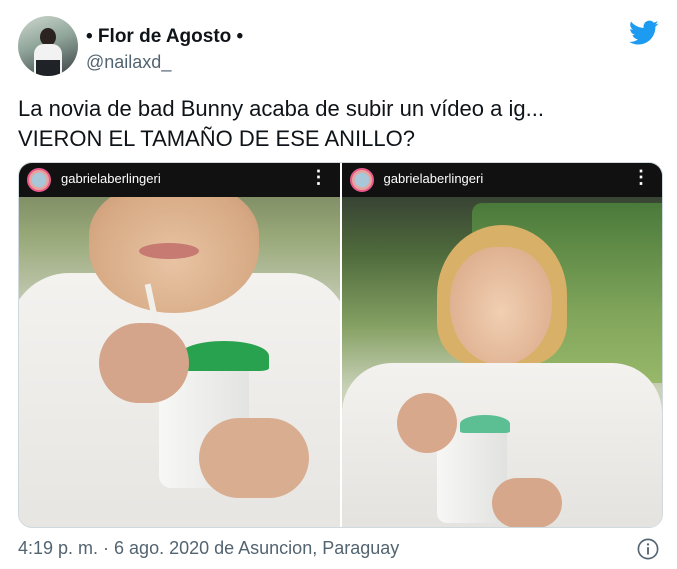 The width and height of the screenshot is (677, 569). I want to click on info-icon, so click(648, 549).